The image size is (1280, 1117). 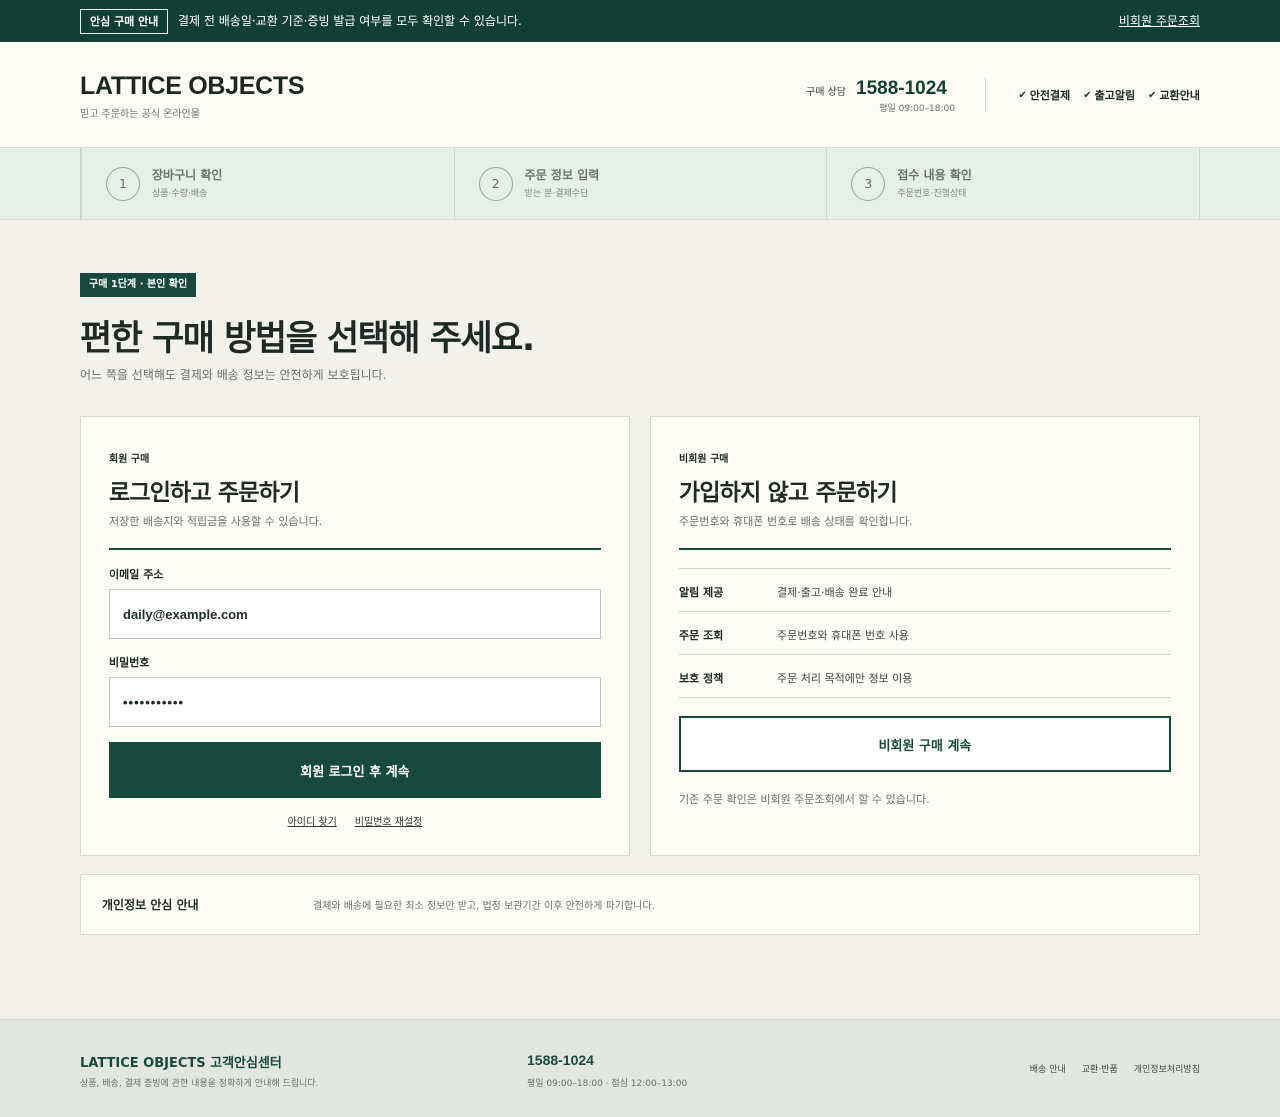 What do you see at coordinates (268, 184) in the screenshot?
I see `step-cart: 1 장바구니 확인 상품·수량·배송` at bounding box center [268, 184].